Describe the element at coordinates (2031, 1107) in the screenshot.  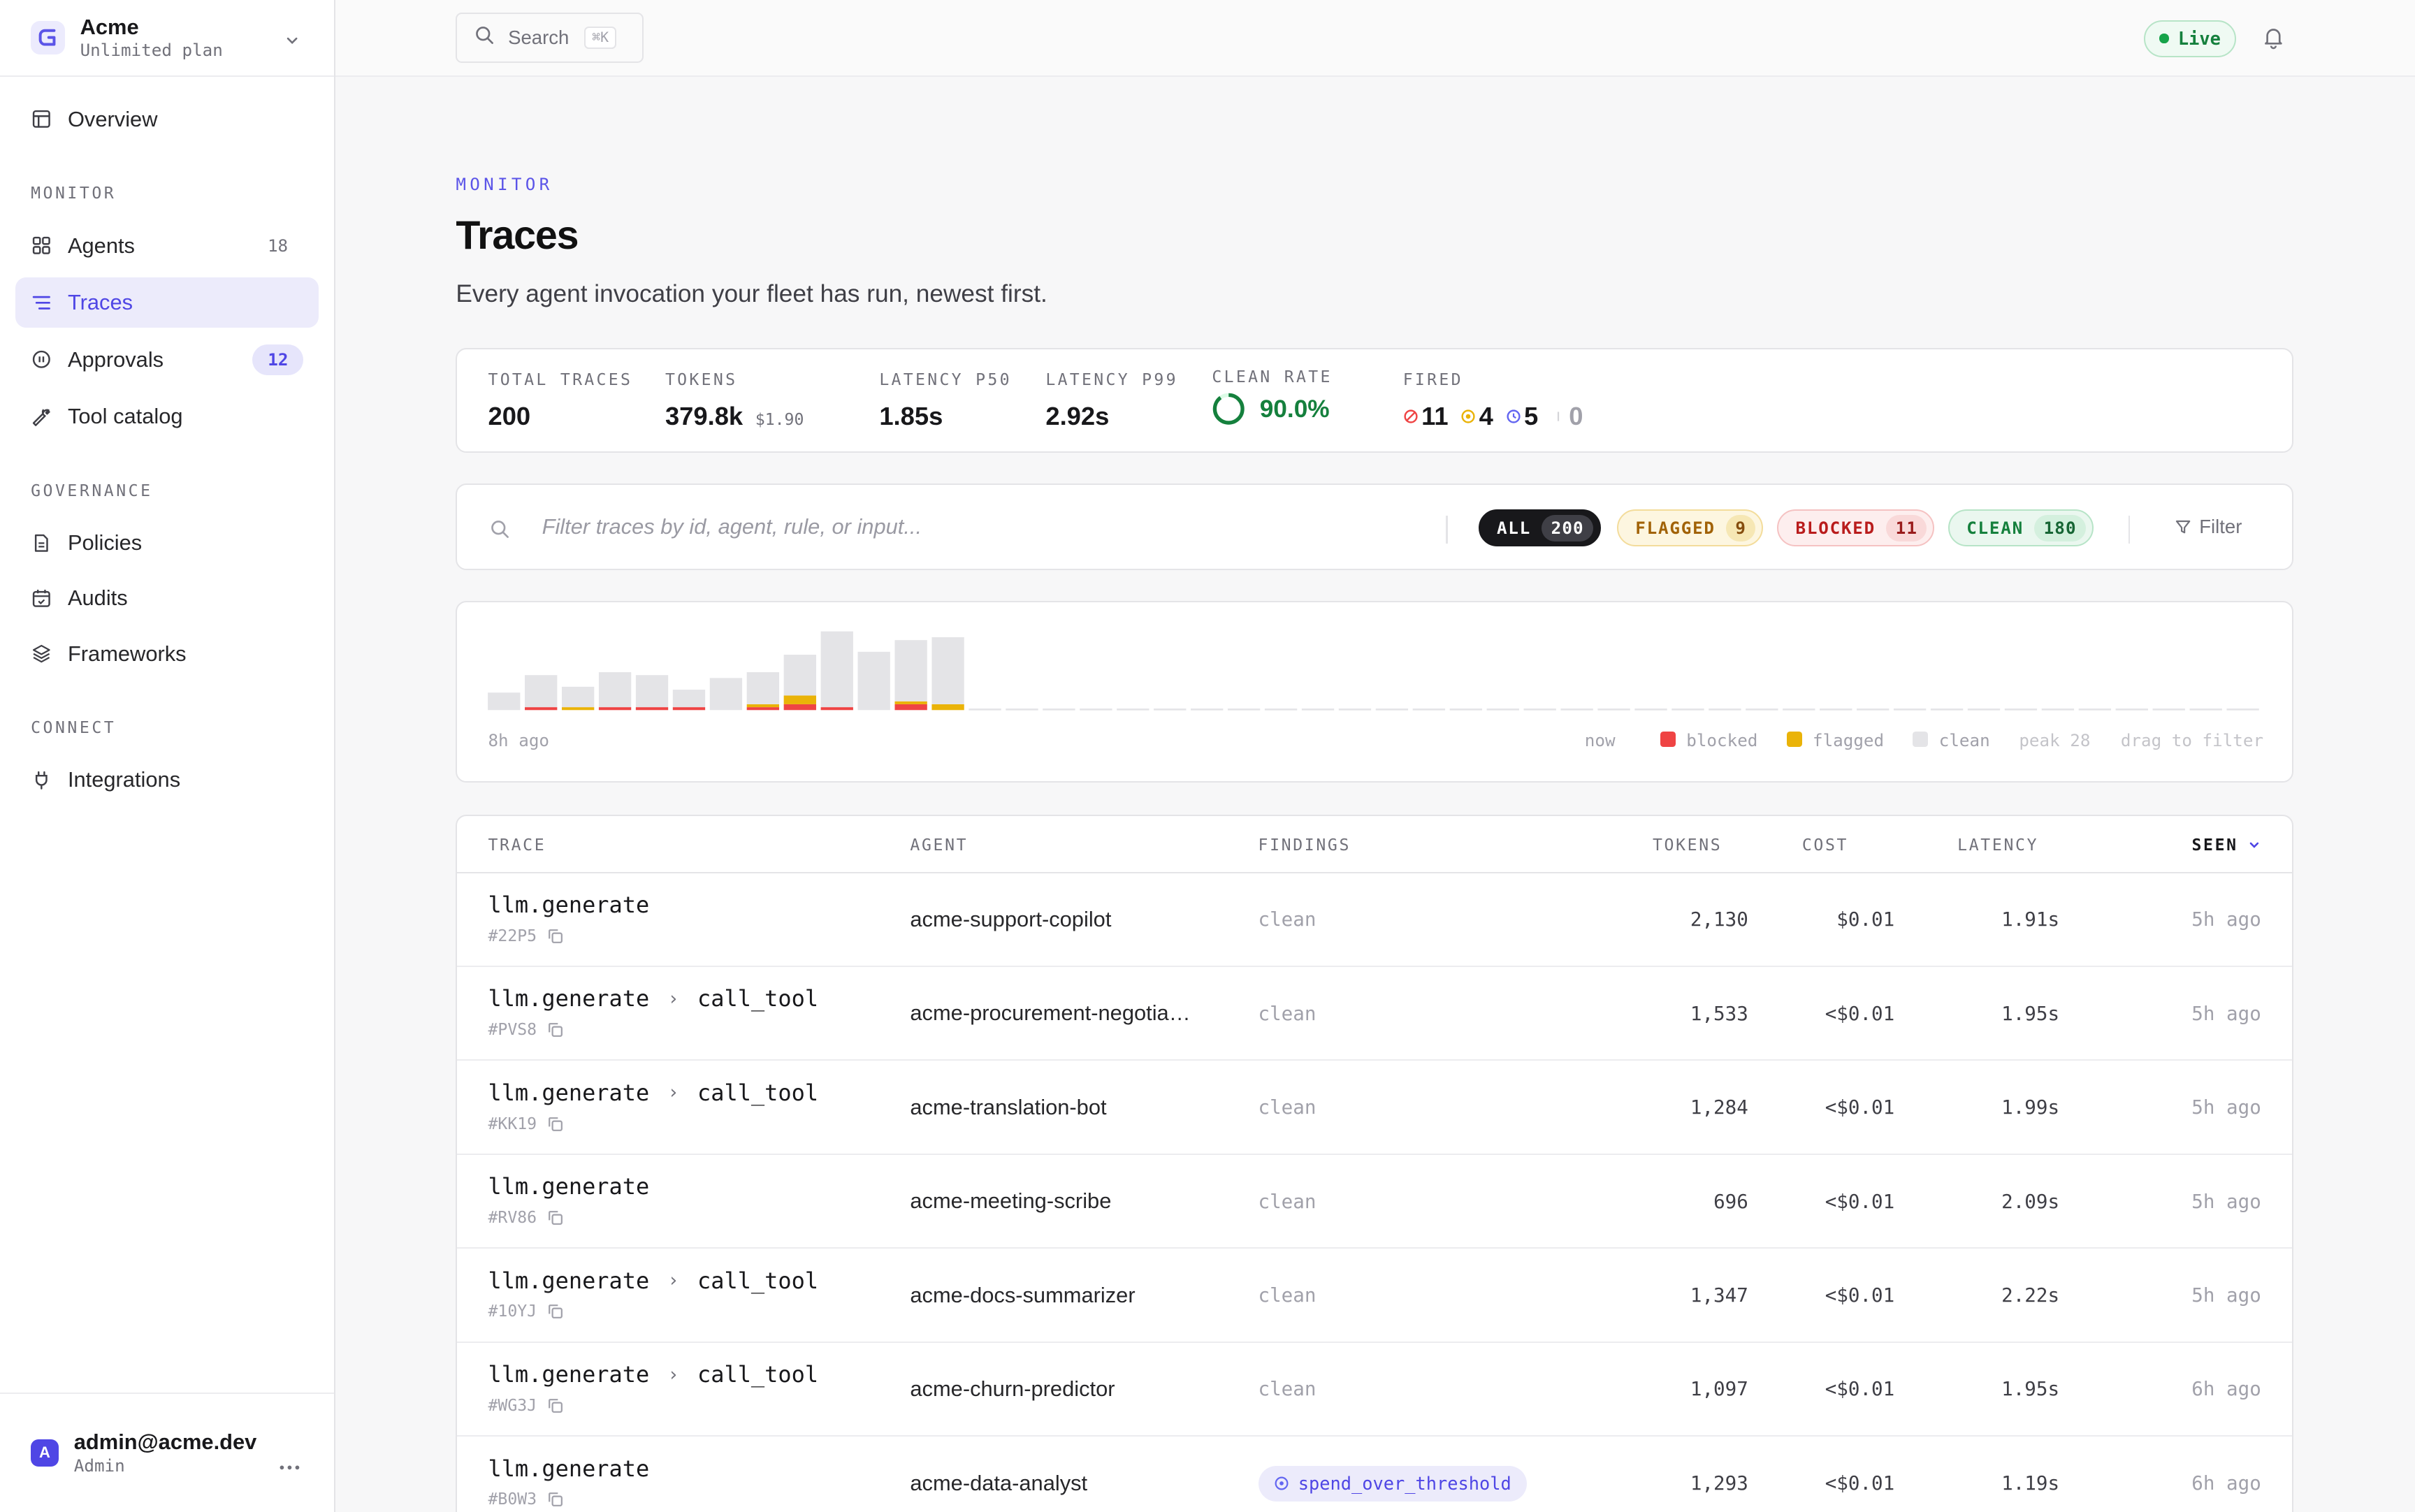
I see `latency-value: 1.99s` at that location.